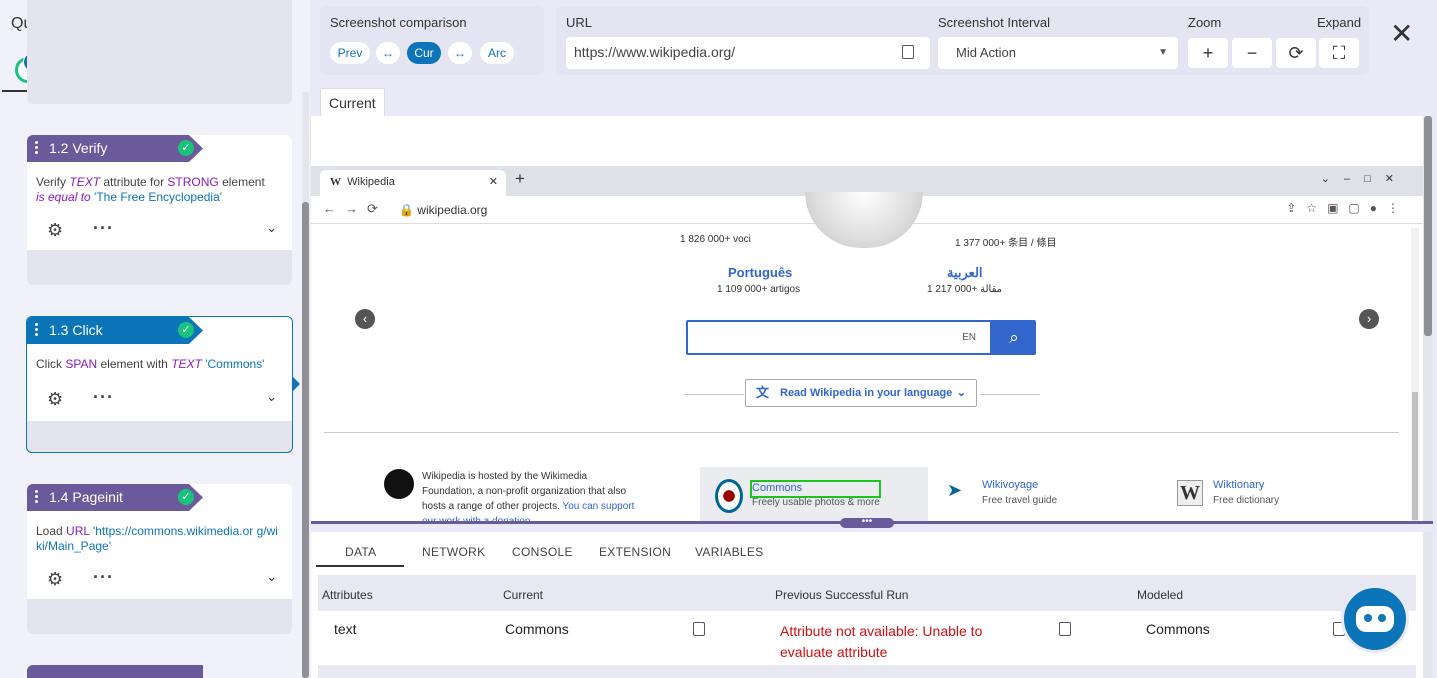  What do you see at coordinates (1428, 226) in the screenshot?
I see `screenshot-scrollbar-thumb` at bounding box center [1428, 226].